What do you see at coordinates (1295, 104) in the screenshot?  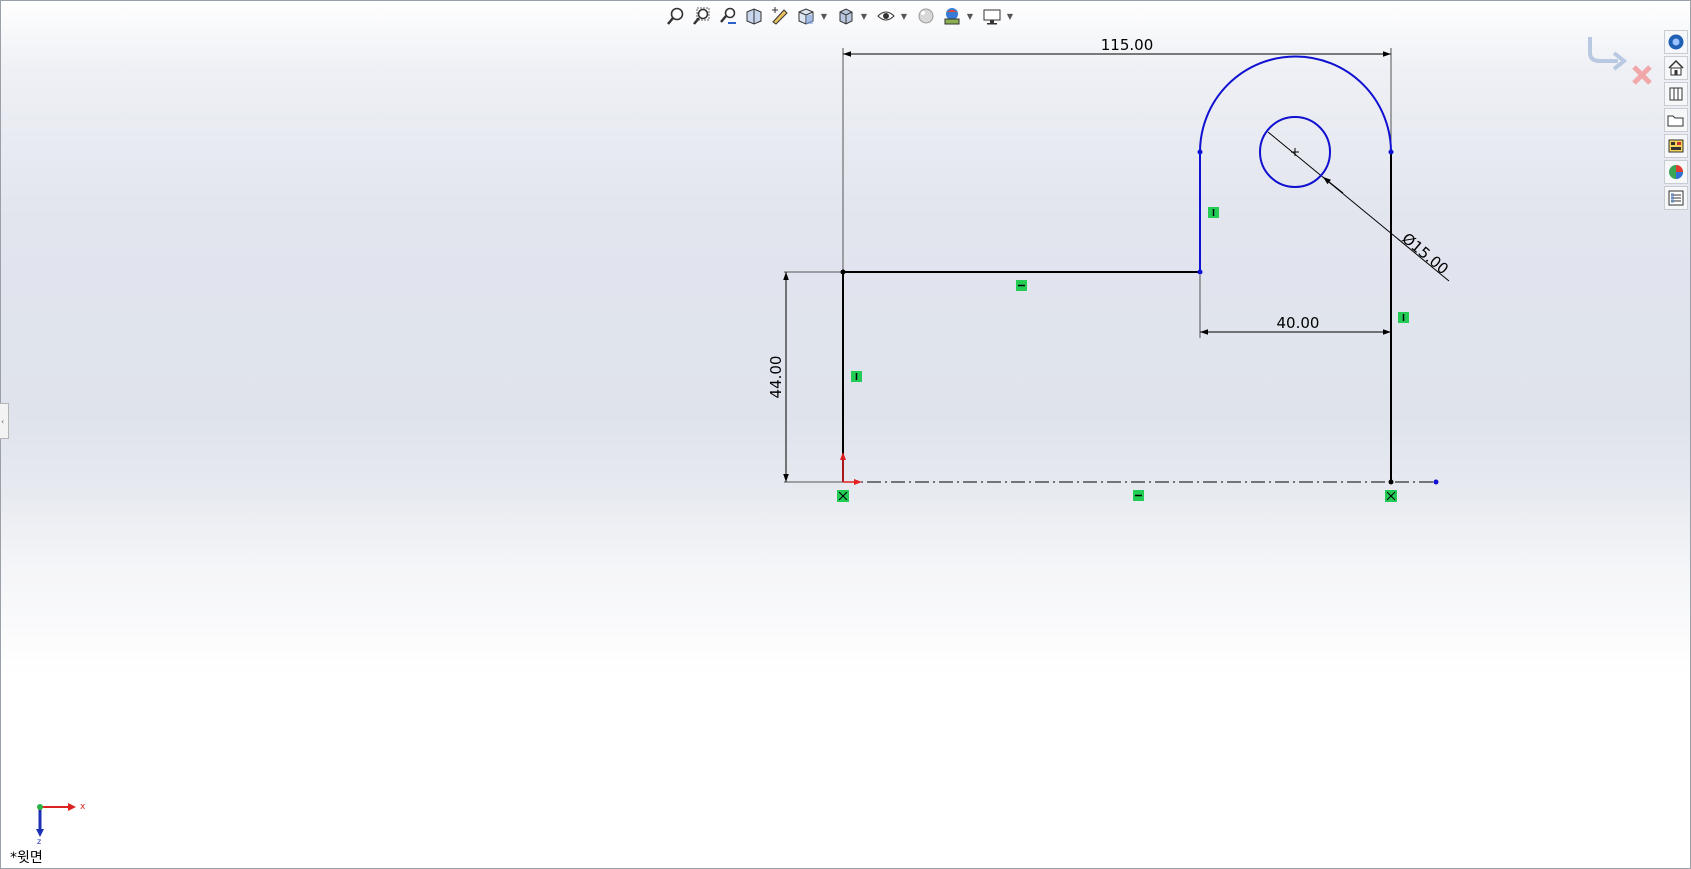 I see `sketch-arc` at bounding box center [1295, 104].